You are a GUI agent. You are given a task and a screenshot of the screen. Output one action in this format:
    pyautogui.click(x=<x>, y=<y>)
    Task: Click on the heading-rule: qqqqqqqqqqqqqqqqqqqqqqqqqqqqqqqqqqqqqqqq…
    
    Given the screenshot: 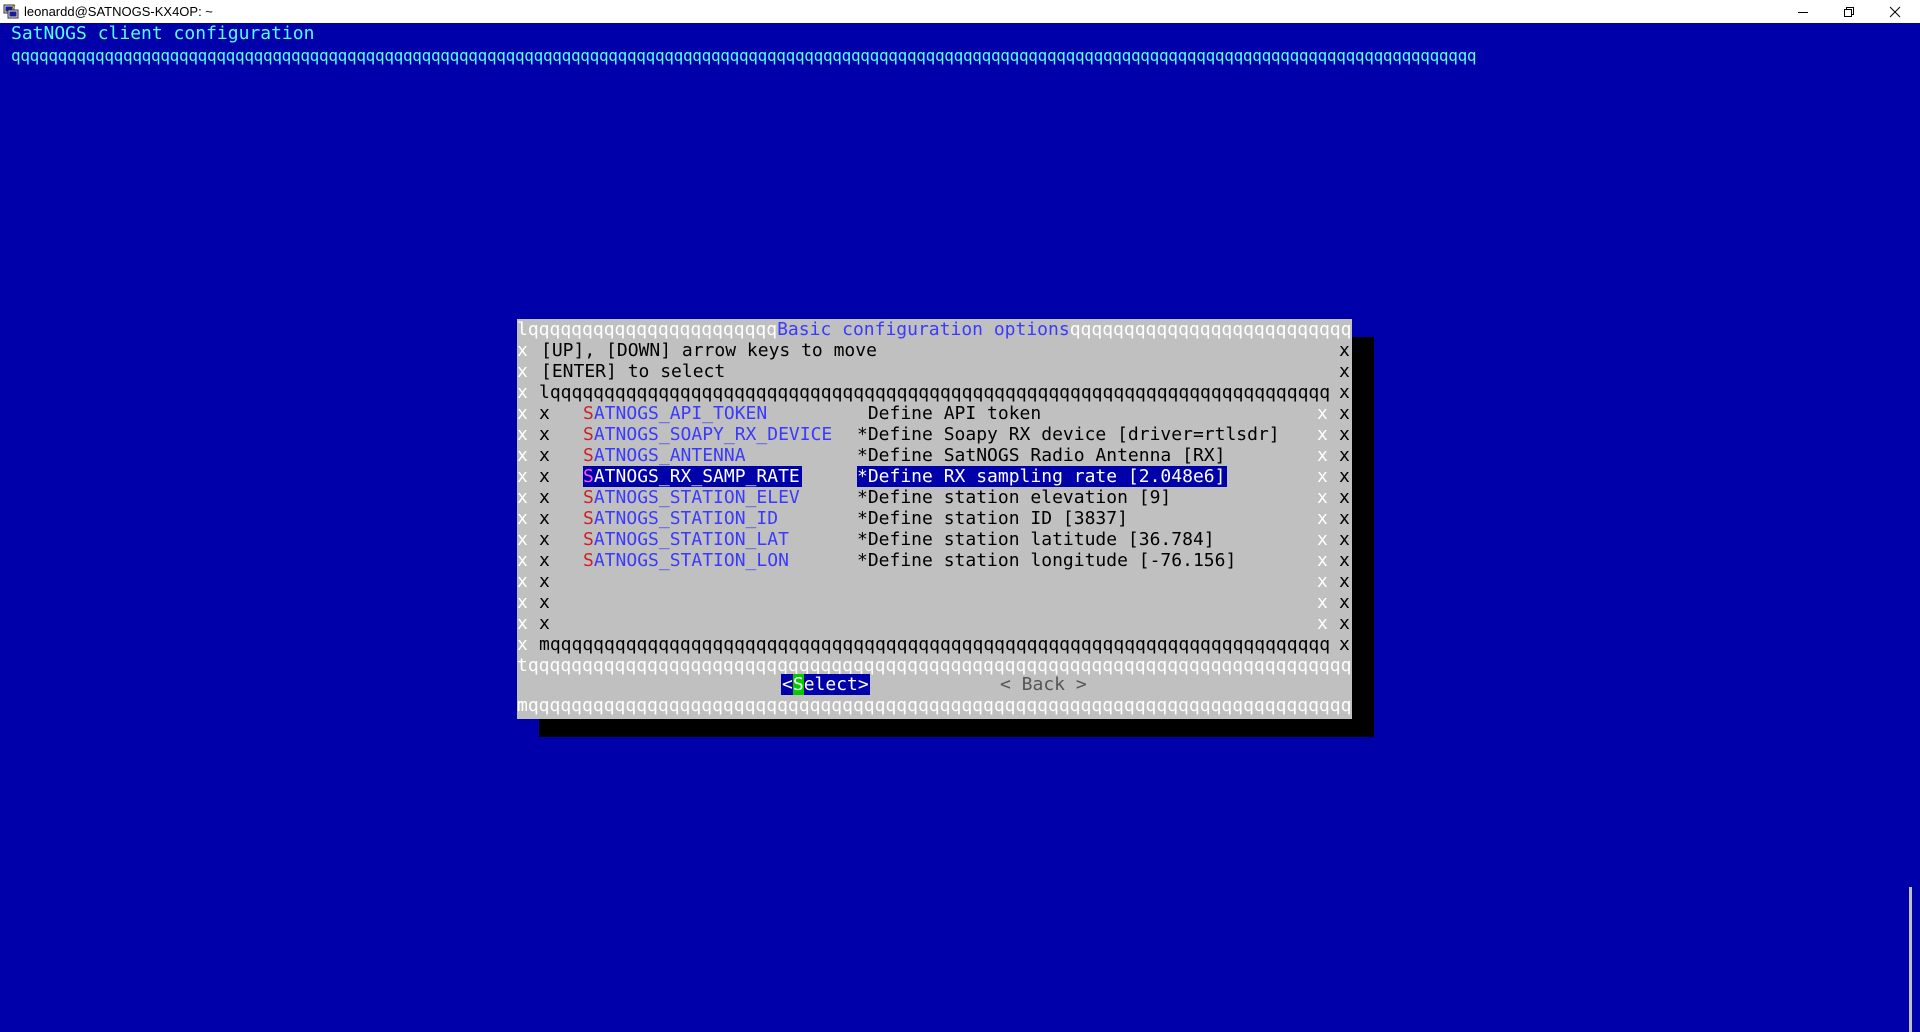 What is the action you would take?
    pyautogui.click(x=744, y=55)
    